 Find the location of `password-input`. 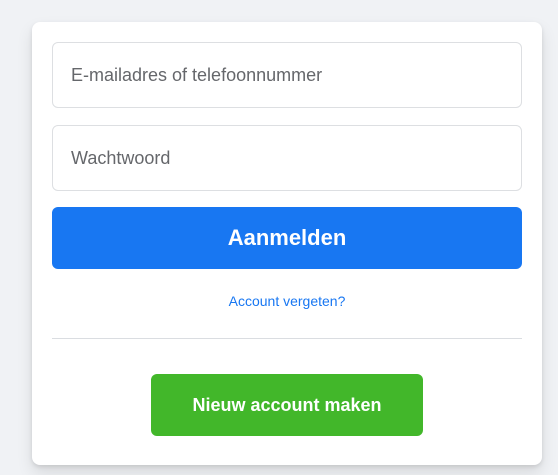

password-input is located at coordinates (287, 158).